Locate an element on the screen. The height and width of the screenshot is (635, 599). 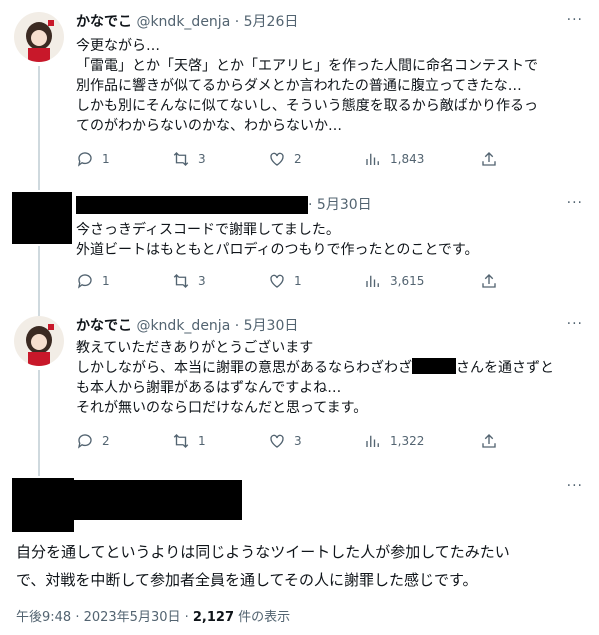
like-count: 2 is located at coordinates (298, 159).